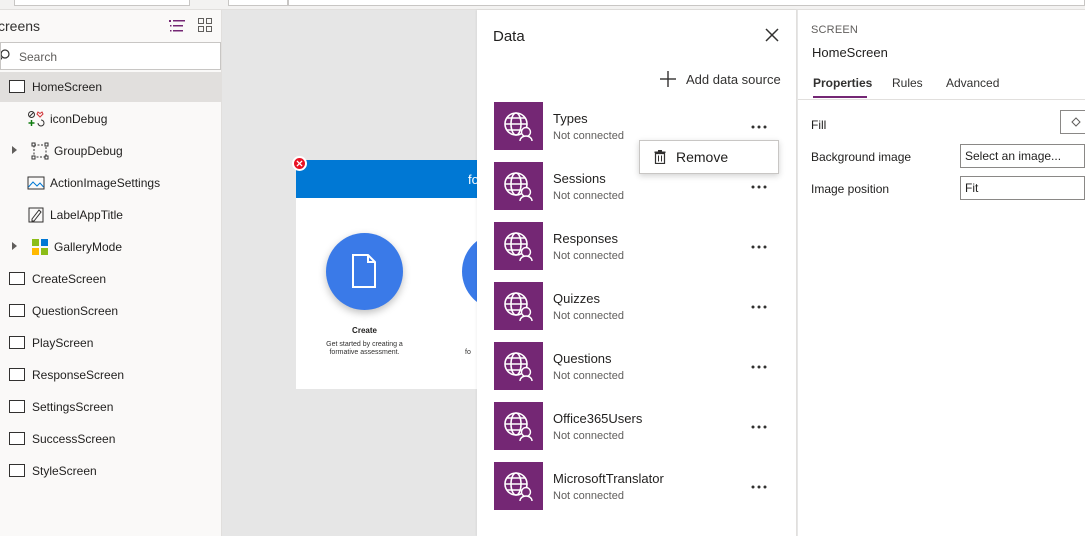  What do you see at coordinates (110, 343) in the screenshot?
I see `tree-item-playscreen: PlayScreen` at bounding box center [110, 343].